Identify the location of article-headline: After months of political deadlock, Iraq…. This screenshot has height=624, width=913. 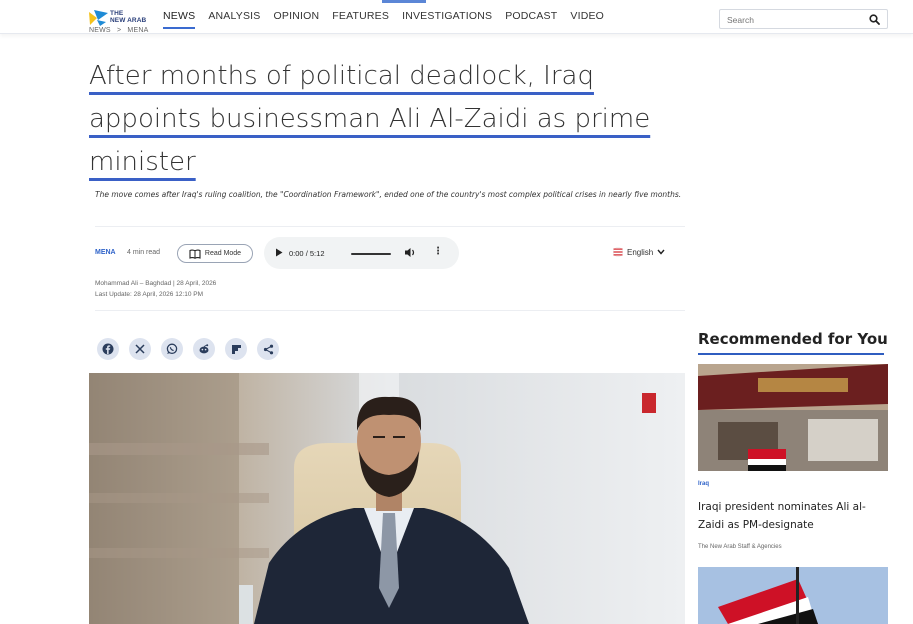
(389, 119).